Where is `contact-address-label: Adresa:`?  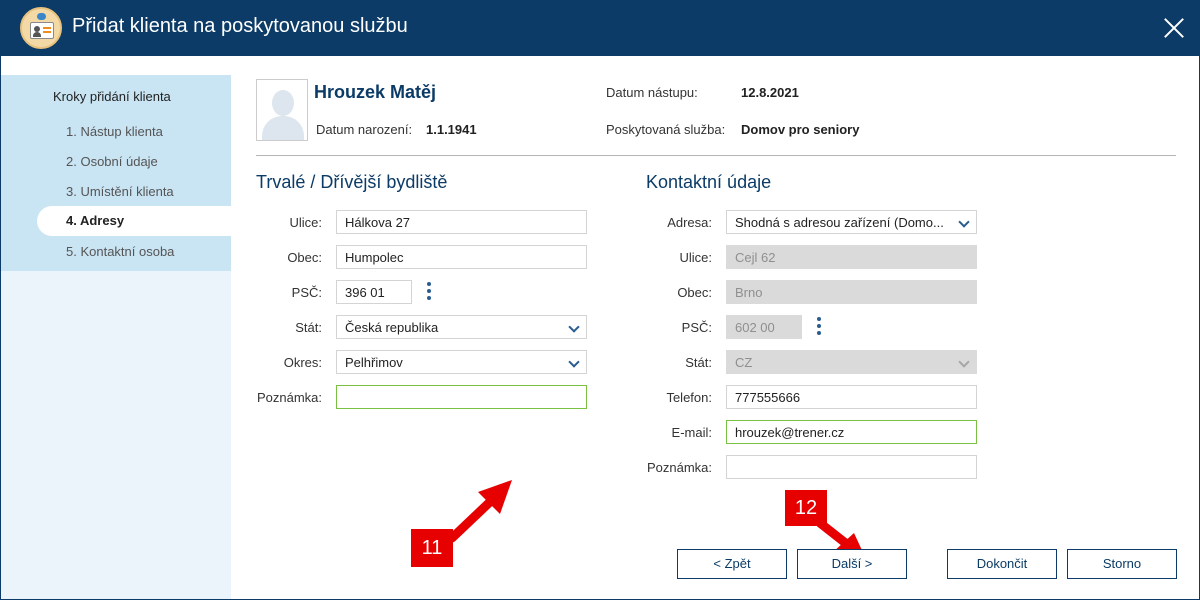
contact-address-label: Adresa: is located at coordinates (689, 222).